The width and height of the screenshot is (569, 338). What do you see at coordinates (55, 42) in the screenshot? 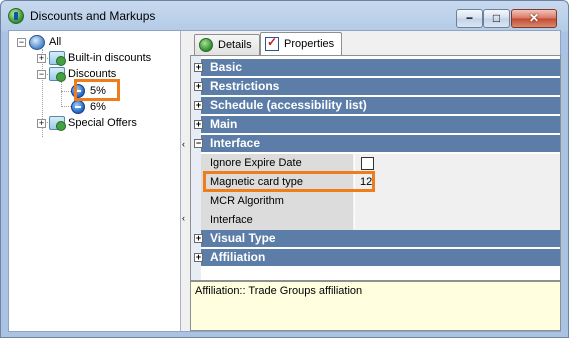
I see `tree-item-label: All` at bounding box center [55, 42].